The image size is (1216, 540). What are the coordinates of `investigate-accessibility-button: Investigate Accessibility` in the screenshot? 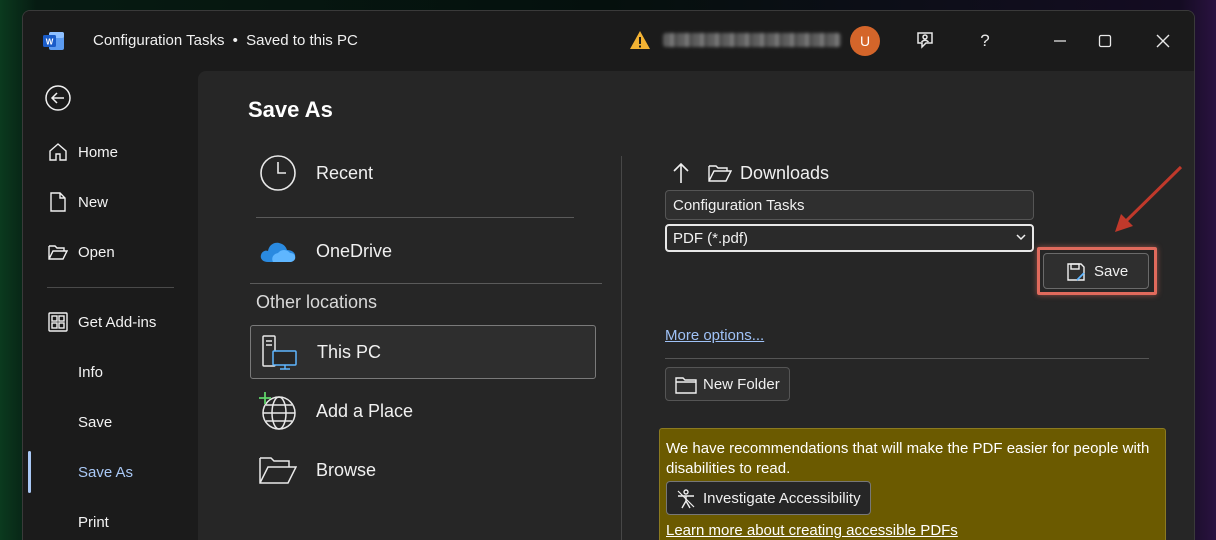 It's located at (768, 498).